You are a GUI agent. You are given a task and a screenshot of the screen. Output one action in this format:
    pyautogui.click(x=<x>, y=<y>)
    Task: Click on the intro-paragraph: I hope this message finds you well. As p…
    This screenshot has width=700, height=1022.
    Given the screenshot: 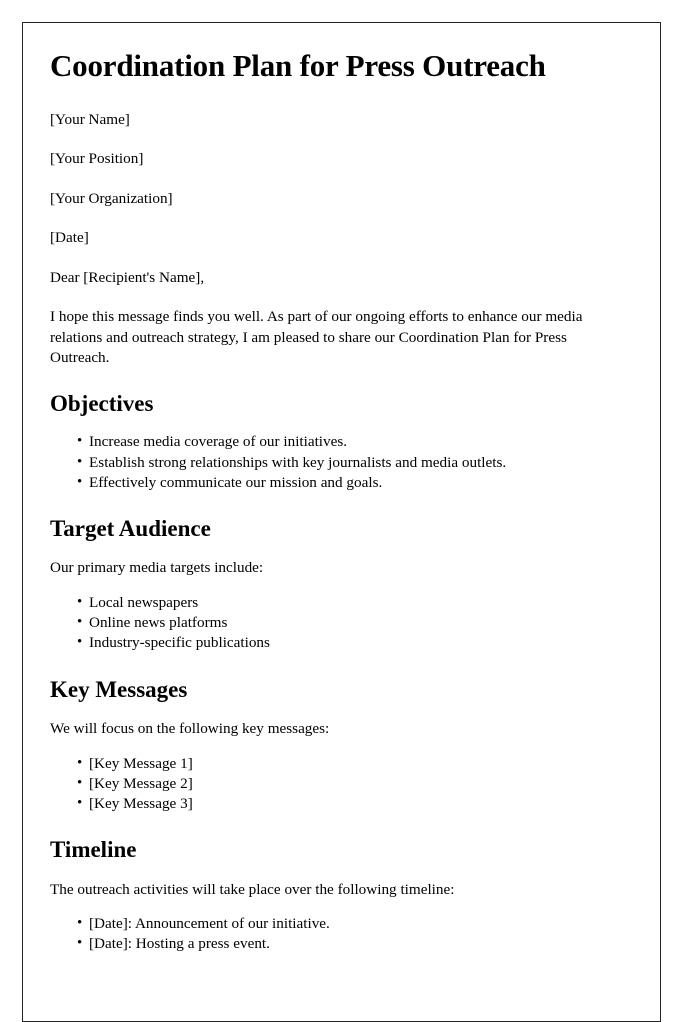 What is the action you would take?
    pyautogui.click(x=316, y=337)
    